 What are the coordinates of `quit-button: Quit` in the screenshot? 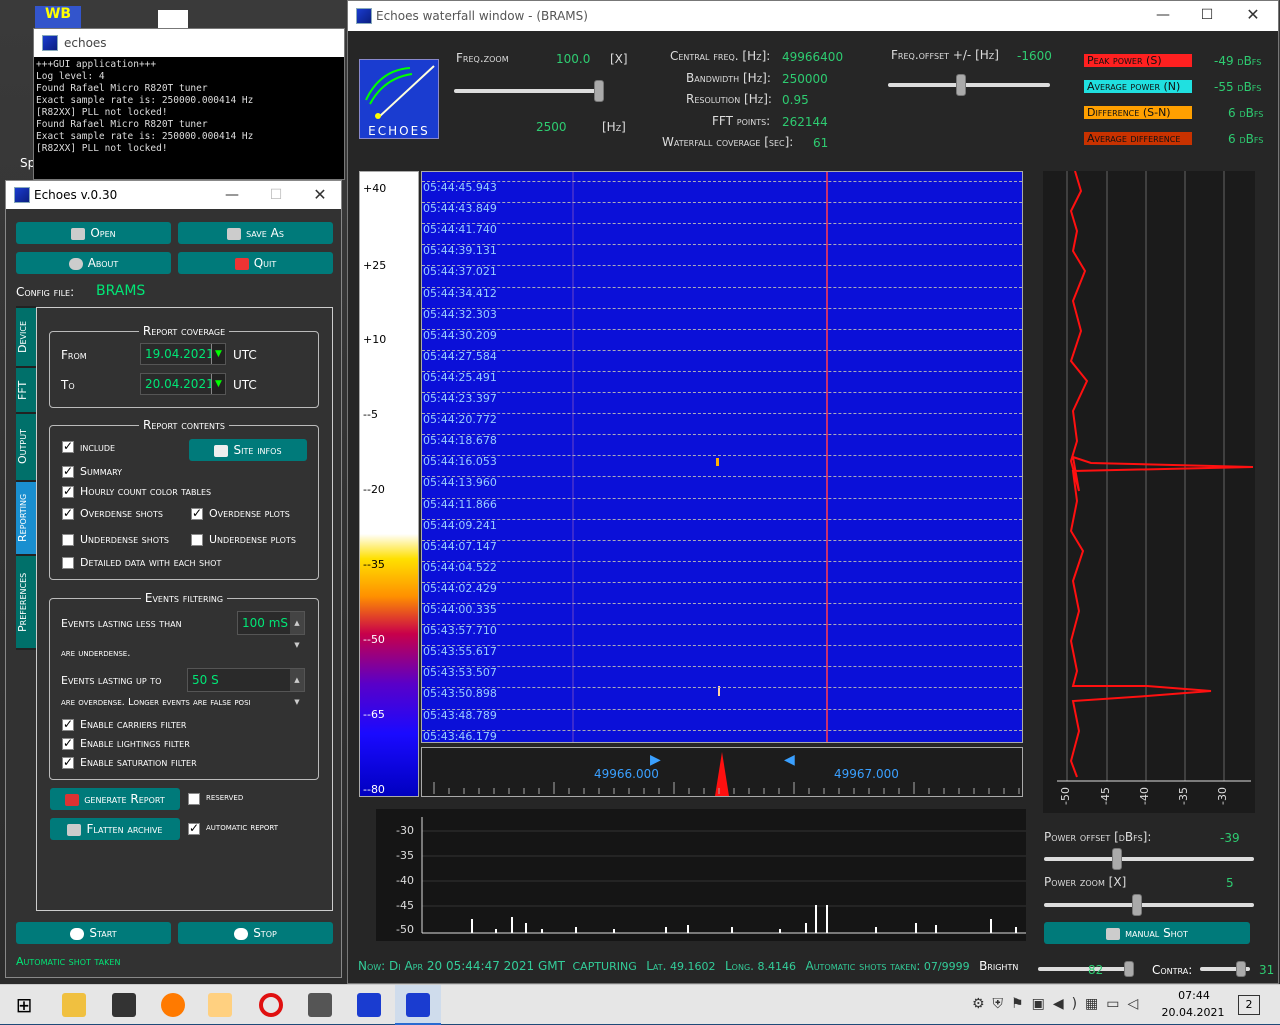 It's located at (255, 263).